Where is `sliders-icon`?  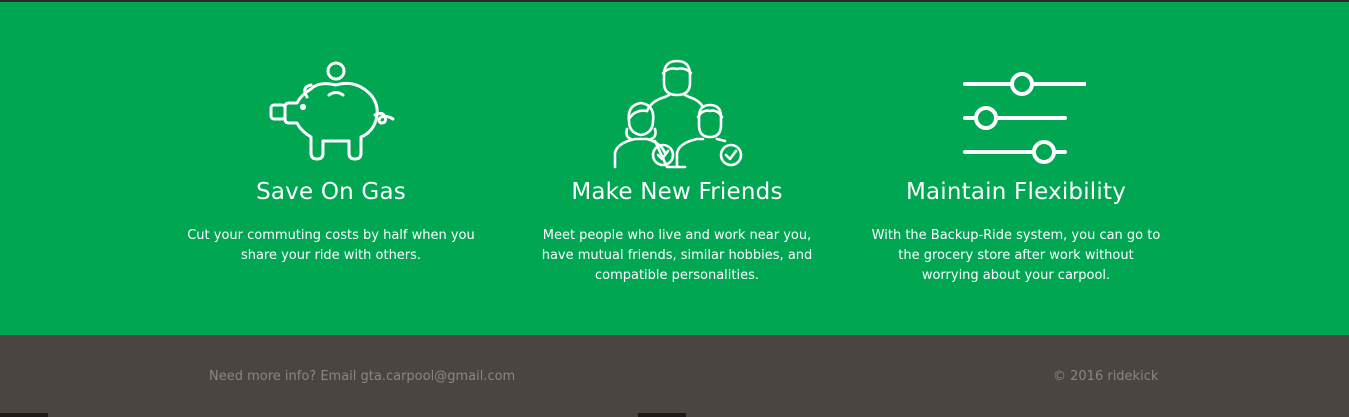
sliders-icon is located at coordinates (1016, 117).